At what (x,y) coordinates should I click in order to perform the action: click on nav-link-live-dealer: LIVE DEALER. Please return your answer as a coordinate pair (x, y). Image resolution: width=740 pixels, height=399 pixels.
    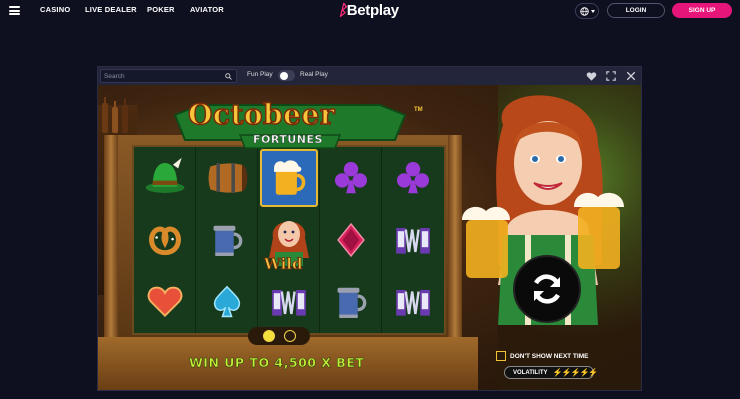
    Looking at the image, I should click on (116, 9).